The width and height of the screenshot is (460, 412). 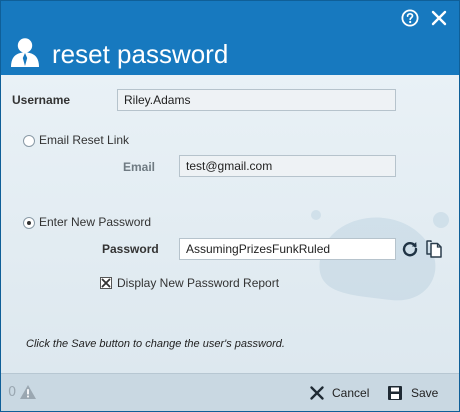 I want to click on display-report-label: Display New Password Report, so click(x=198, y=283).